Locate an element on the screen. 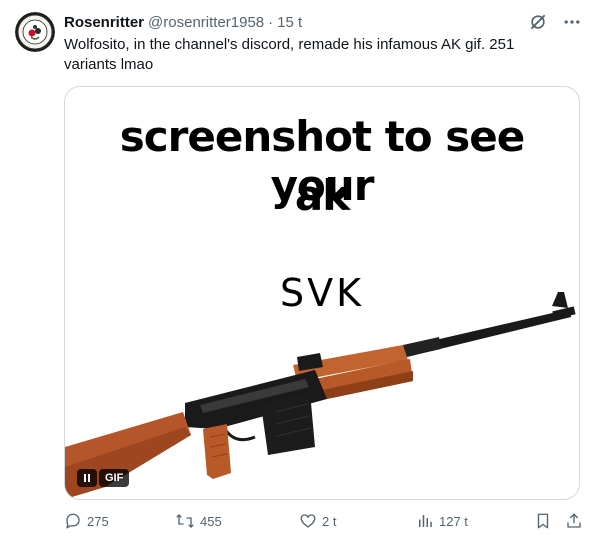 The image size is (598, 545). more-icon is located at coordinates (572, 22).